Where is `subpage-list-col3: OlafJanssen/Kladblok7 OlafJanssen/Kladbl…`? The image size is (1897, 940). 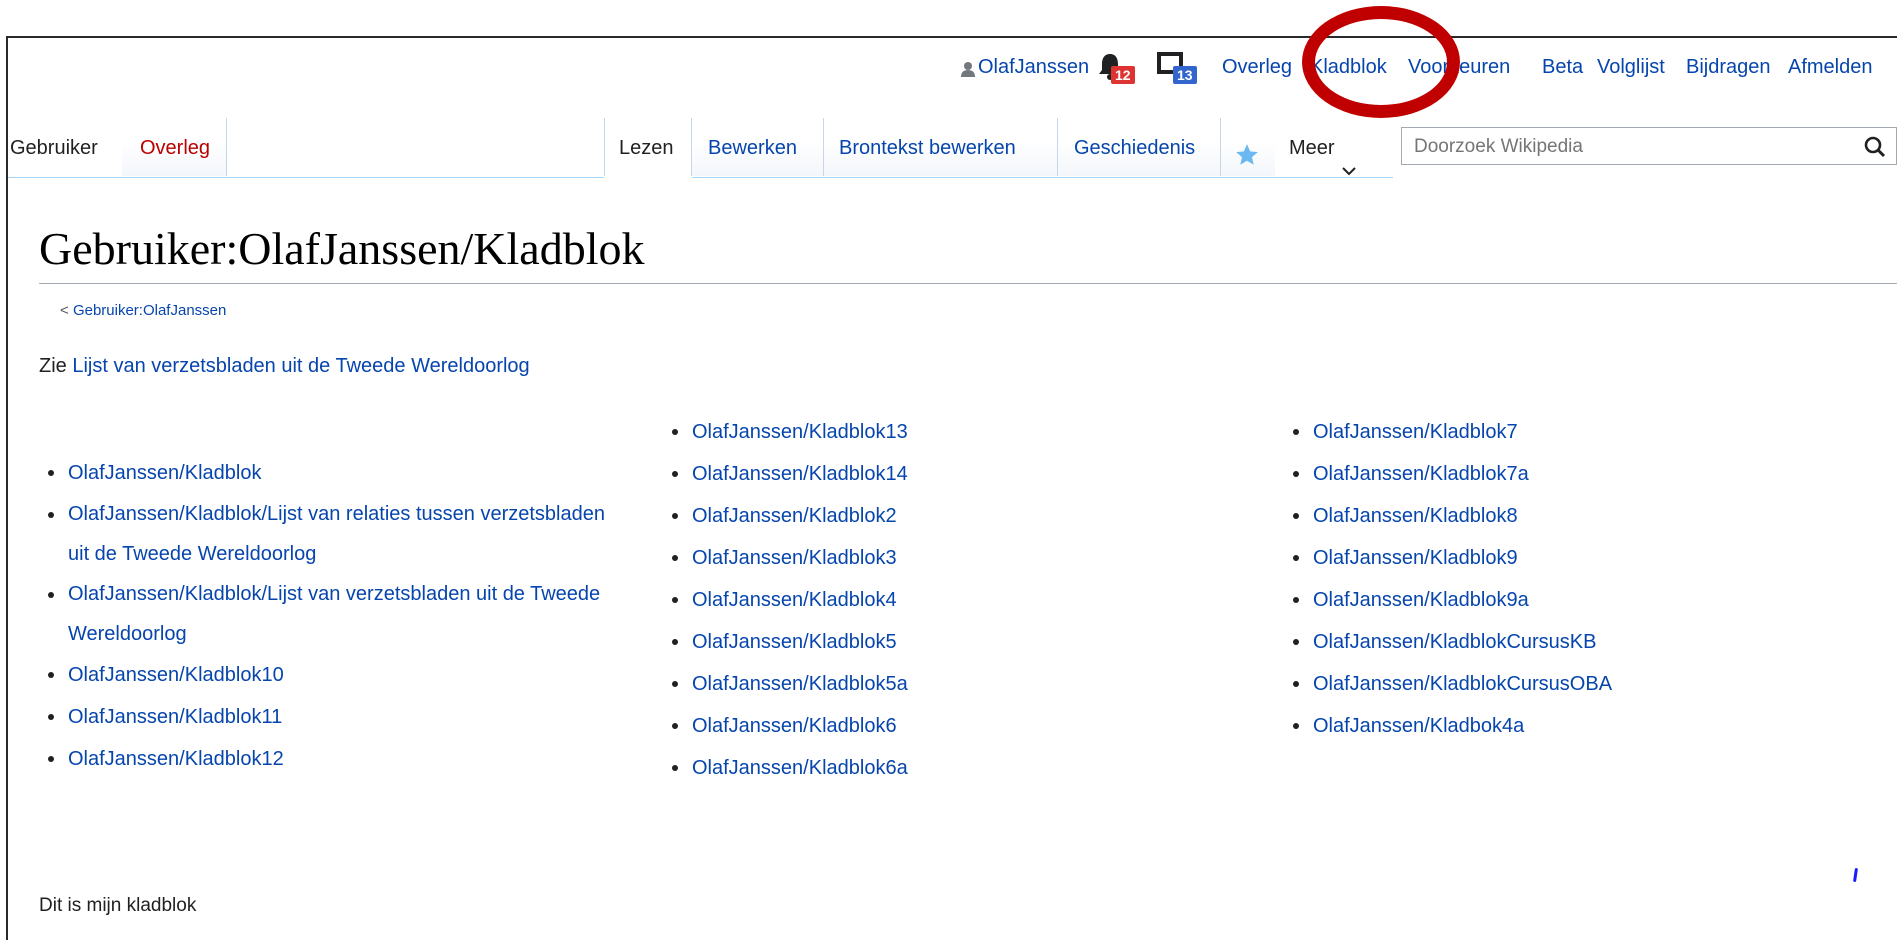 subpage-list-col3: OlafJanssen/Kladblok7 OlafJanssen/Kladbl… is located at coordinates (1567, 579).